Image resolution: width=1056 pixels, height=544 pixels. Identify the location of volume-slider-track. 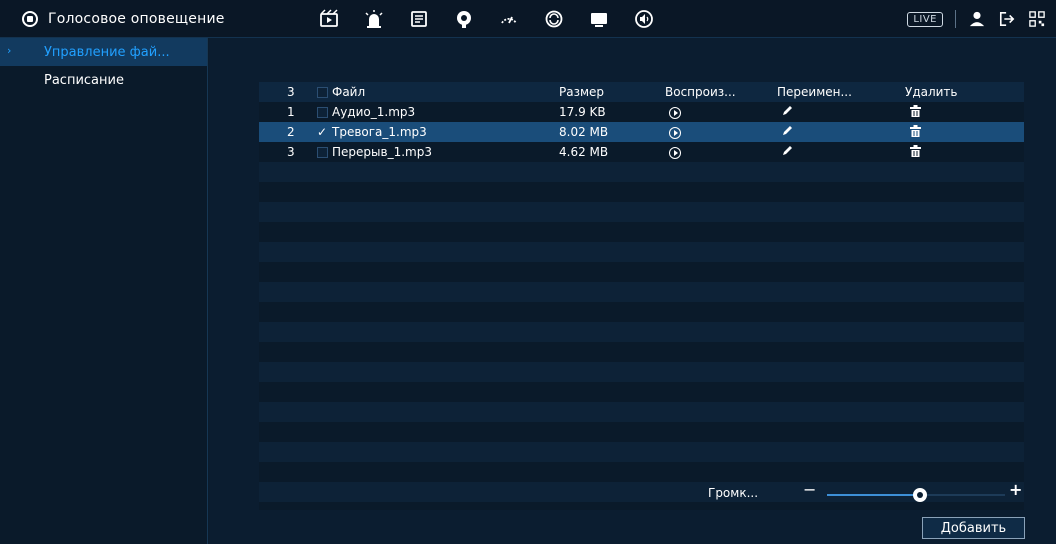
(963, 495).